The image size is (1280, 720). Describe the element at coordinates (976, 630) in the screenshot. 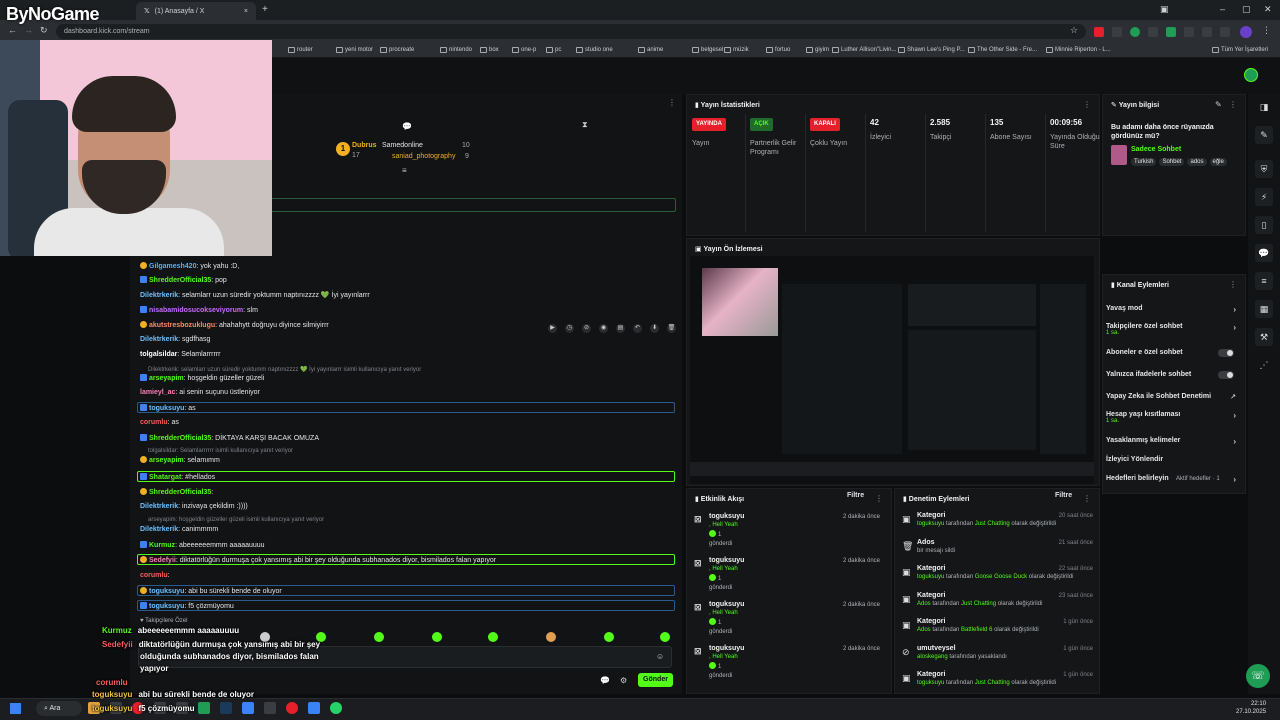

I see `mod-target: Battlefield 6` at that location.